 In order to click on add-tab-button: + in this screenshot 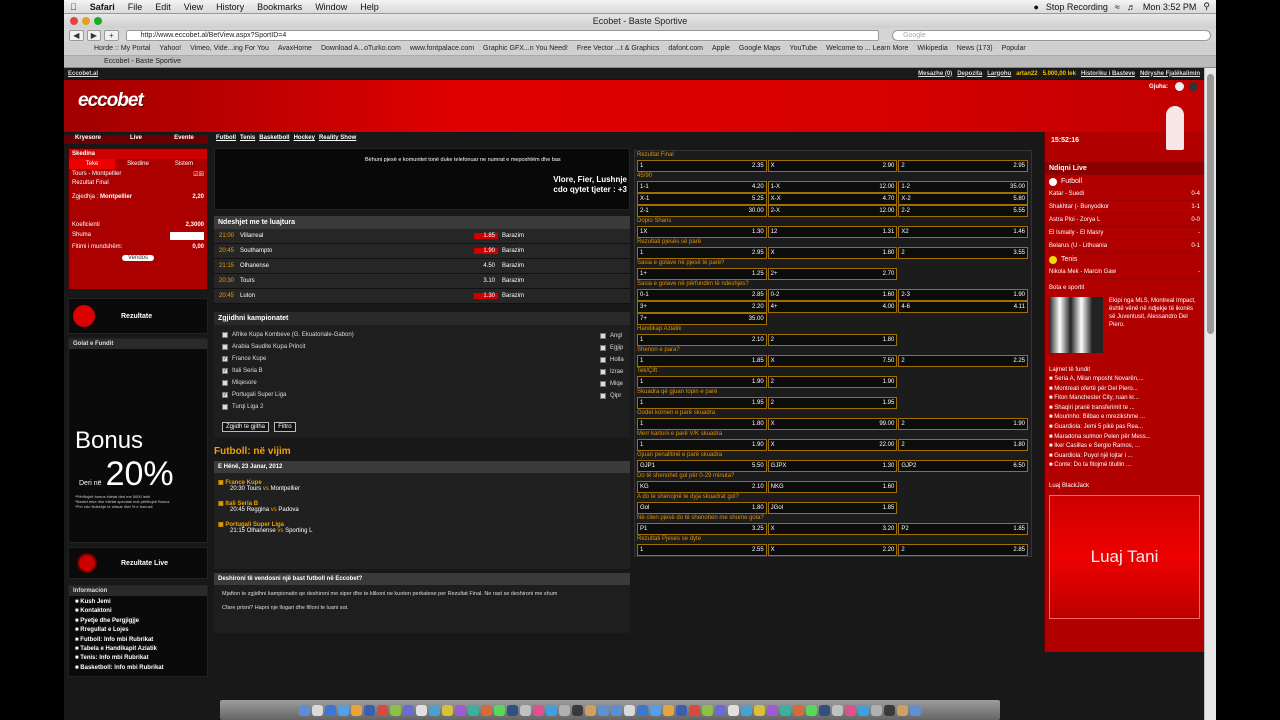, I will do `click(111, 35)`.